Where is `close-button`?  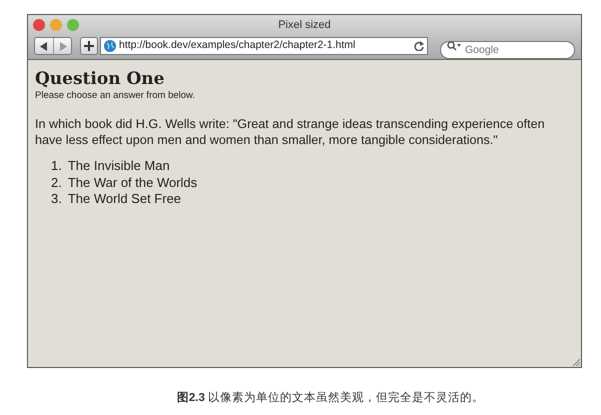 close-button is located at coordinates (39, 25).